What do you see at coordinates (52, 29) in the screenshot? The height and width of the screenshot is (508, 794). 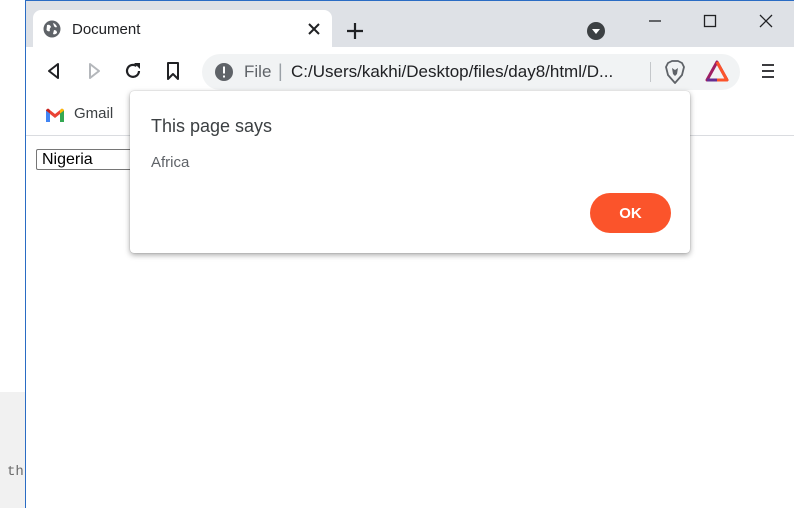 I see `globe-icon` at bounding box center [52, 29].